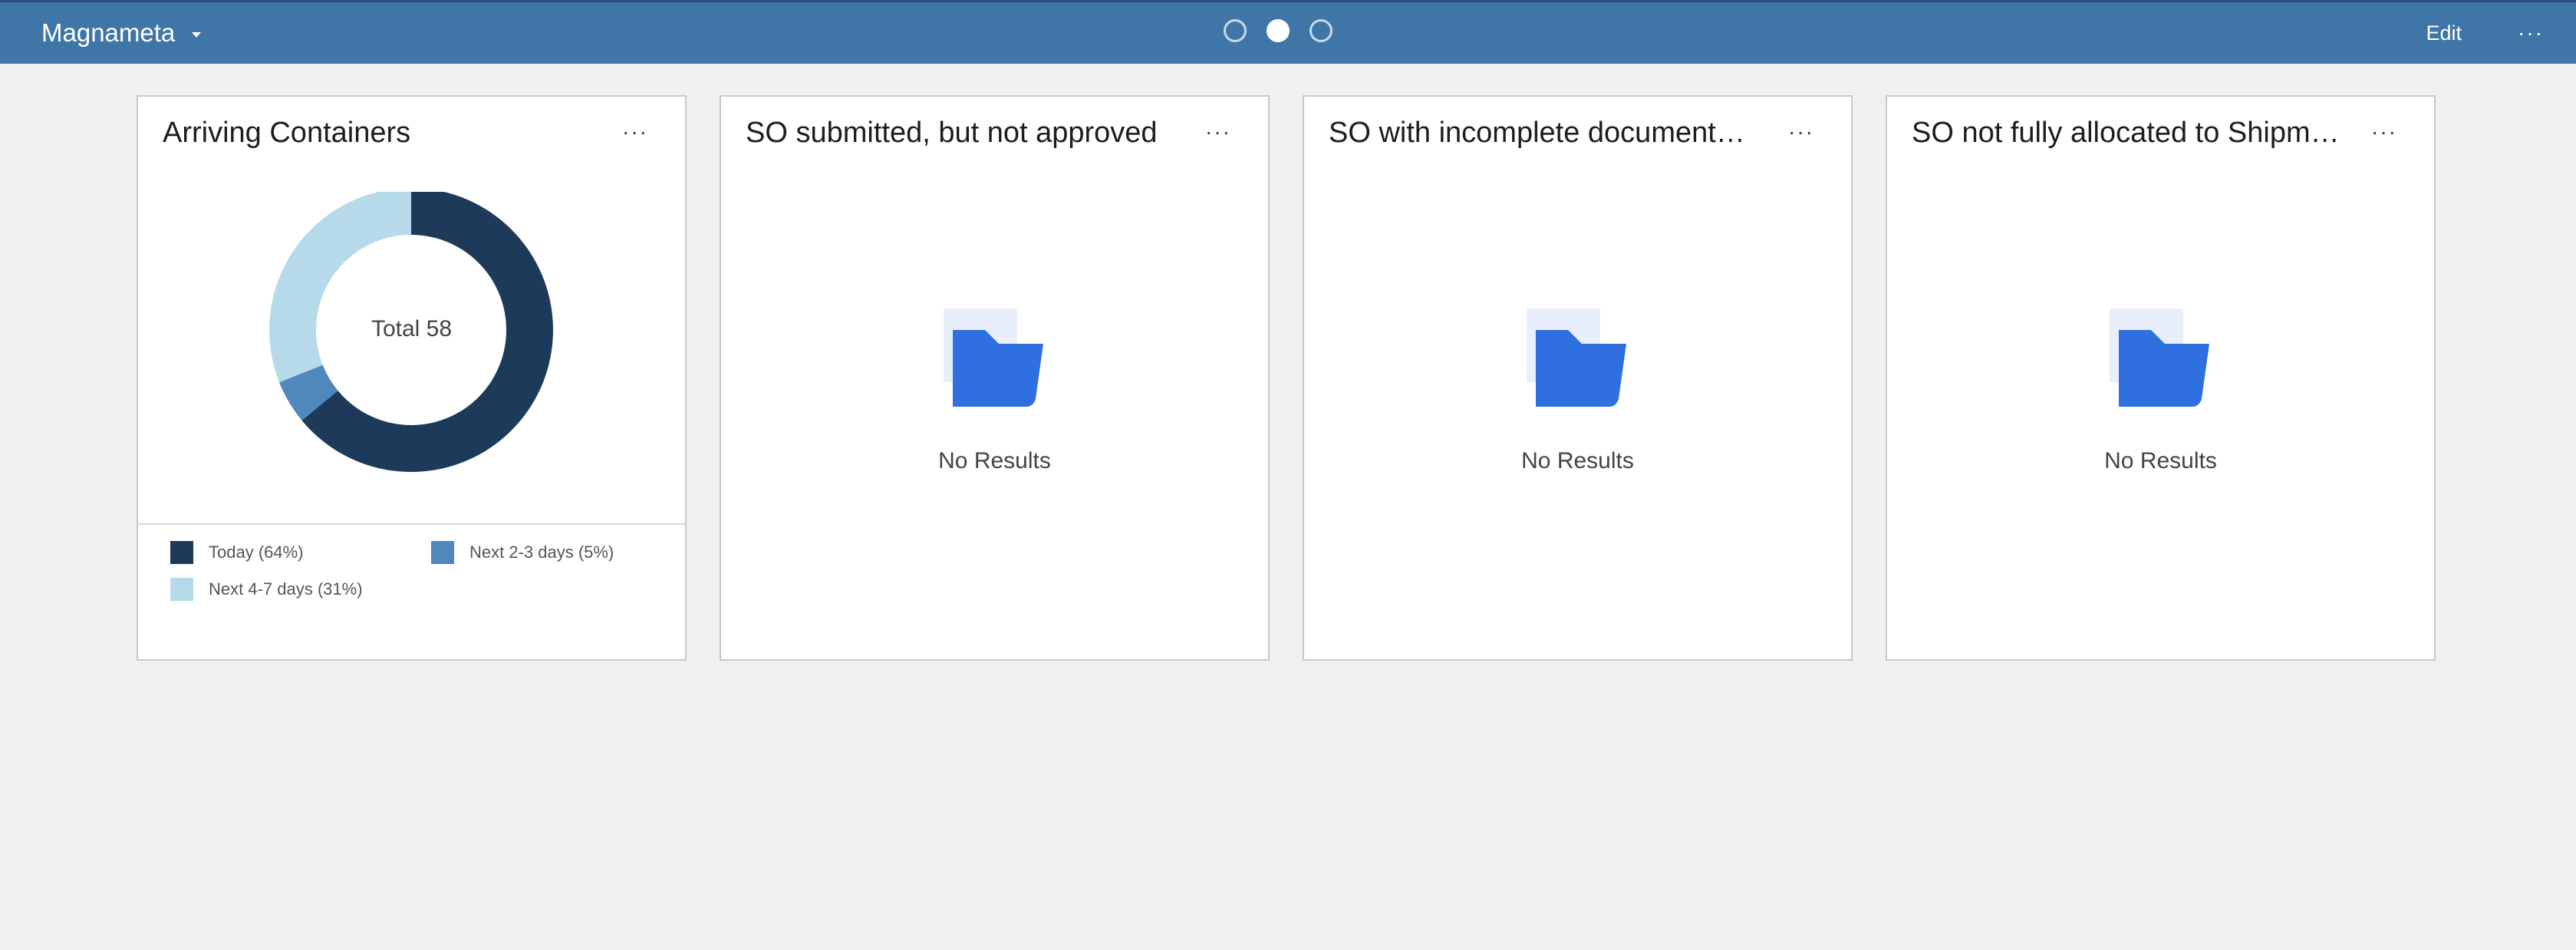 Image resolution: width=2576 pixels, height=950 pixels. What do you see at coordinates (287, 133) in the screenshot?
I see `widget-title: Arriving Containers` at bounding box center [287, 133].